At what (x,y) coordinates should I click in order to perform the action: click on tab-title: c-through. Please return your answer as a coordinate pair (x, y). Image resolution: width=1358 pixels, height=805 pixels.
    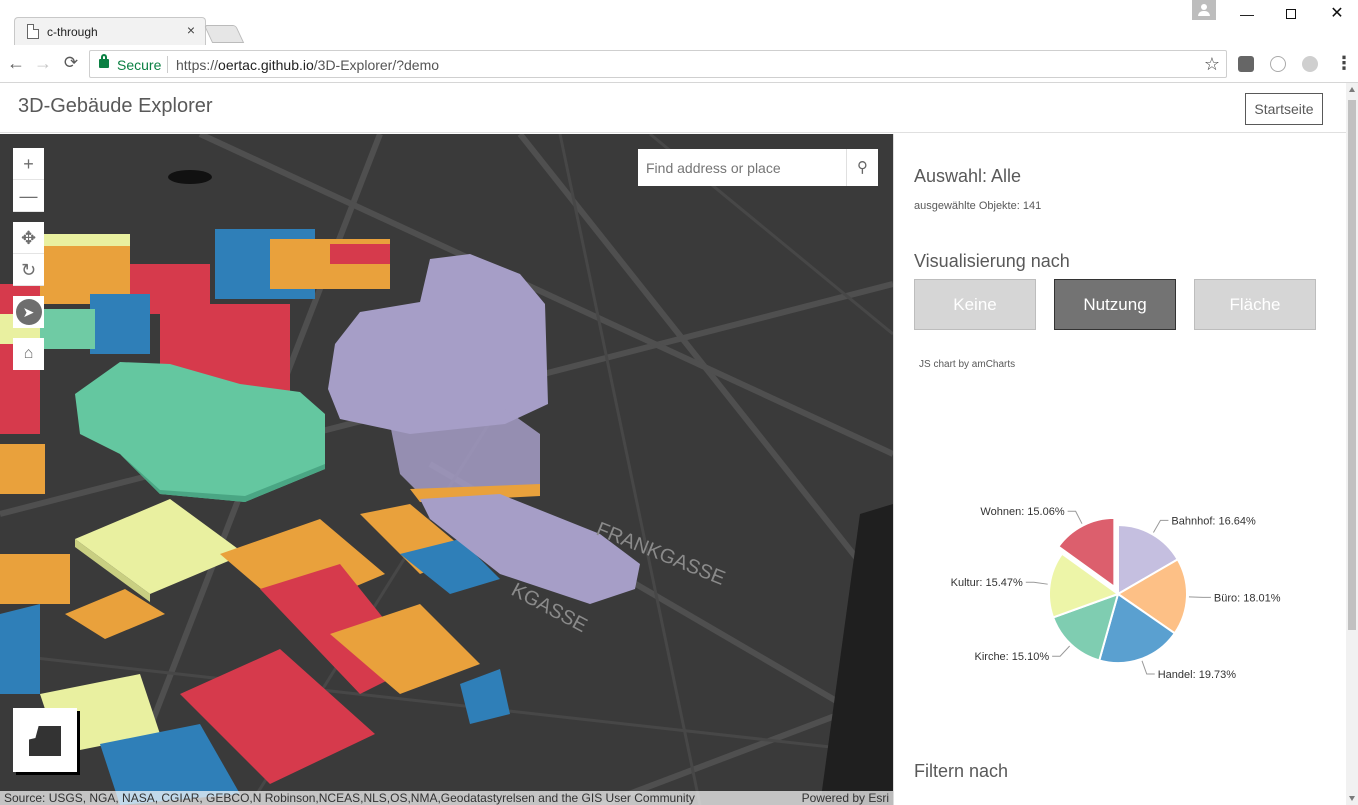
    Looking at the image, I should click on (72, 32).